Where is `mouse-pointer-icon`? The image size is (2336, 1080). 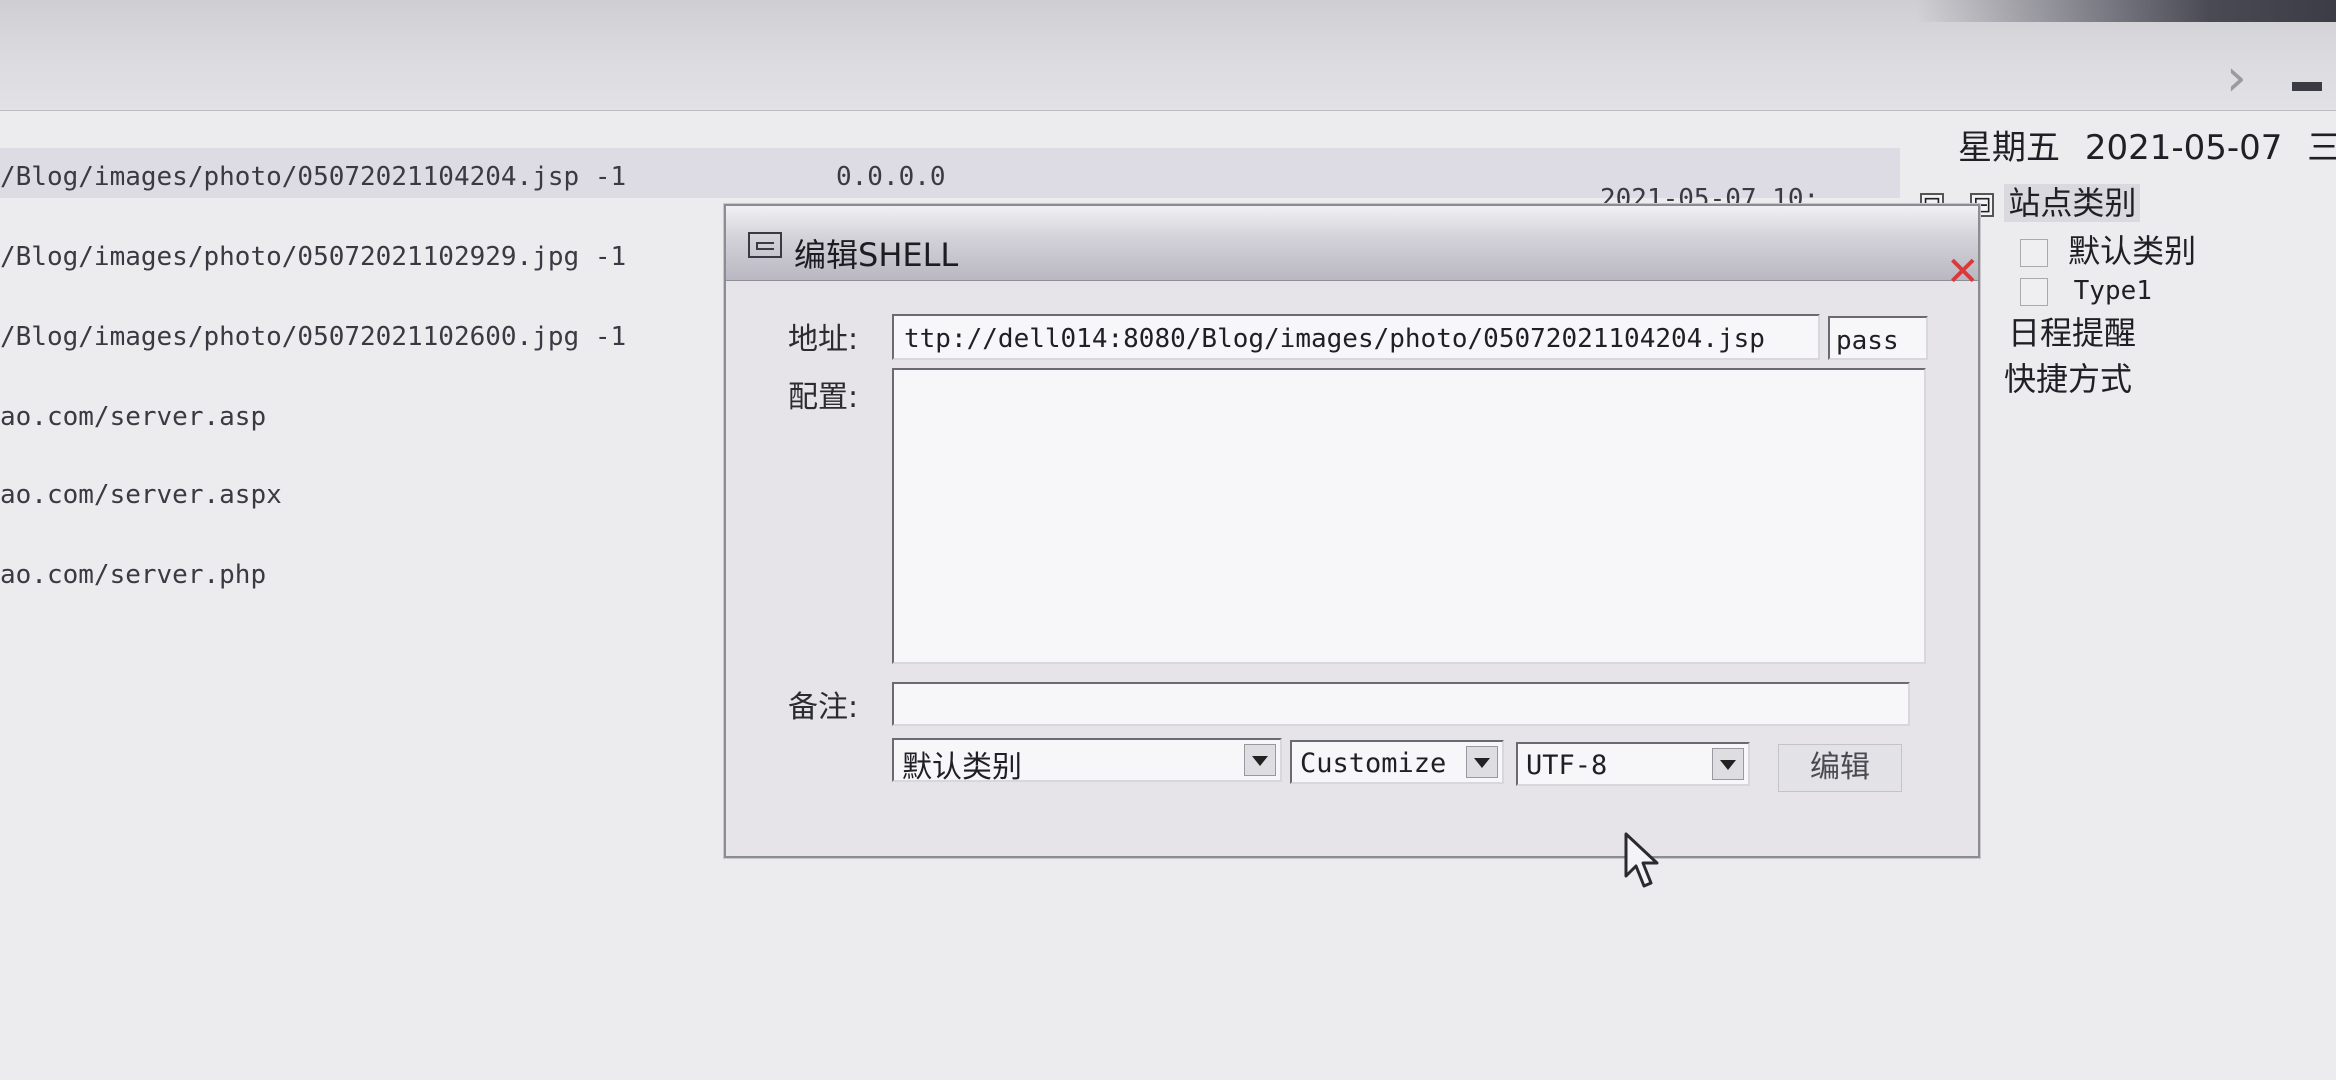 mouse-pointer-icon is located at coordinates (1641, 860).